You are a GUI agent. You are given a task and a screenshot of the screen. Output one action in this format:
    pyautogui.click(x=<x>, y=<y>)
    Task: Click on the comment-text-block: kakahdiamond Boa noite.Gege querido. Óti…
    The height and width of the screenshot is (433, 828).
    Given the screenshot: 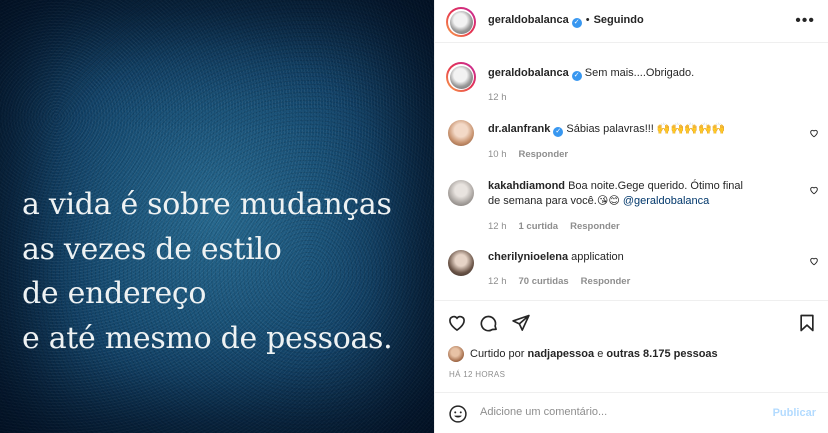 What is the action you would take?
    pyautogui.click(x=623, y=194)
    